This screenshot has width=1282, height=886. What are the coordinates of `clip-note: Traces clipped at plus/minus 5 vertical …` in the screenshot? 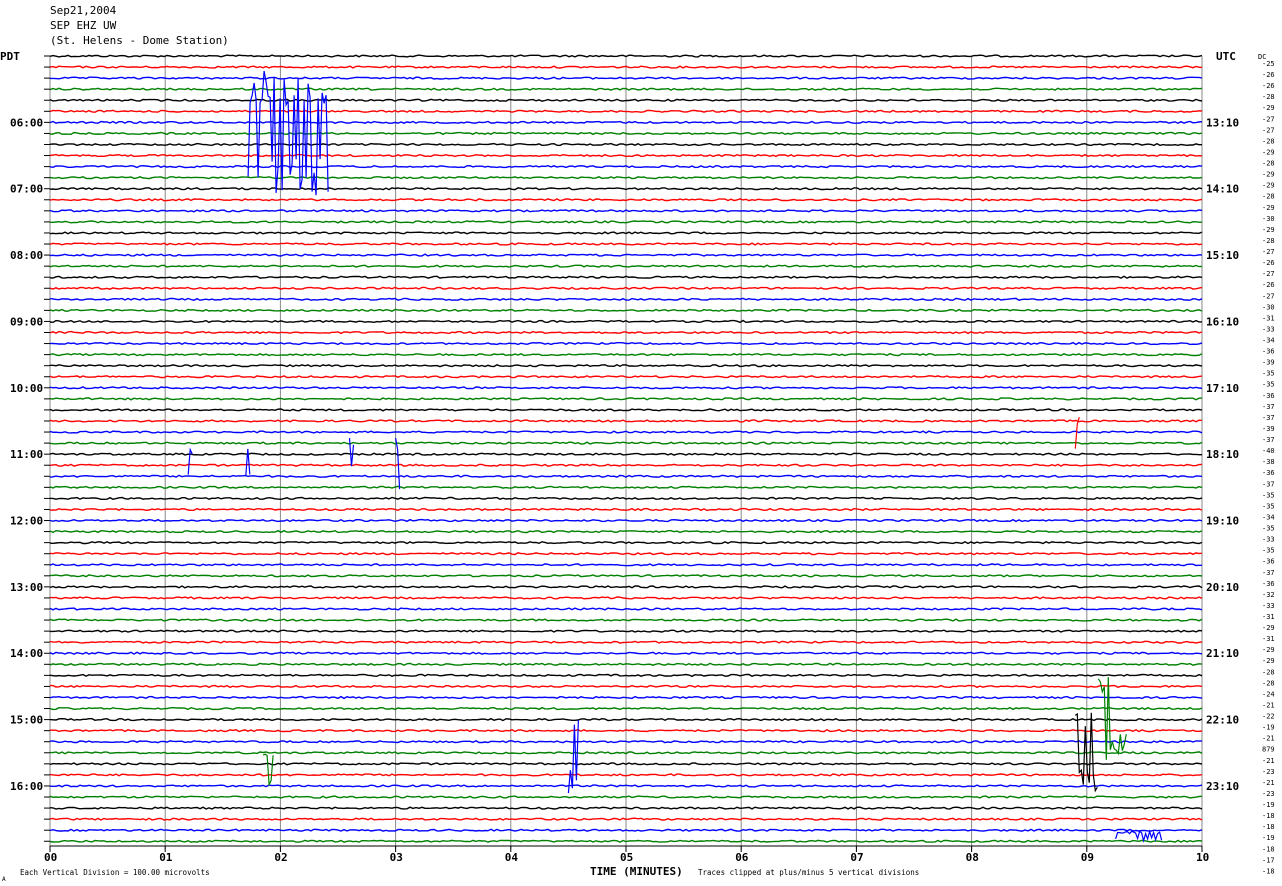 It's located at (808, 872).